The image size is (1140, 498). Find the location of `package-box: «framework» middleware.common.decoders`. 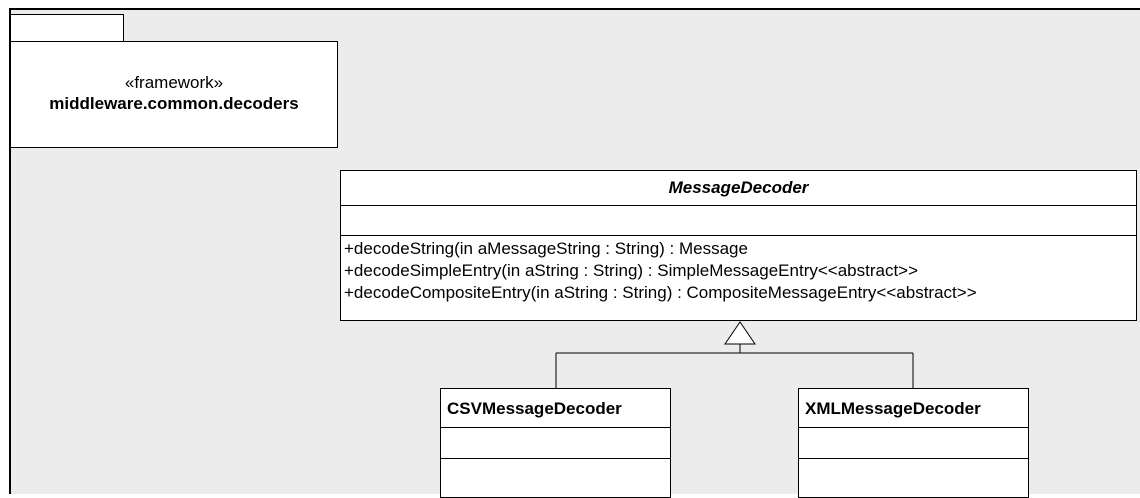

package-box: «framework» middleware.common.decoders is located at coordinates (174, 94).